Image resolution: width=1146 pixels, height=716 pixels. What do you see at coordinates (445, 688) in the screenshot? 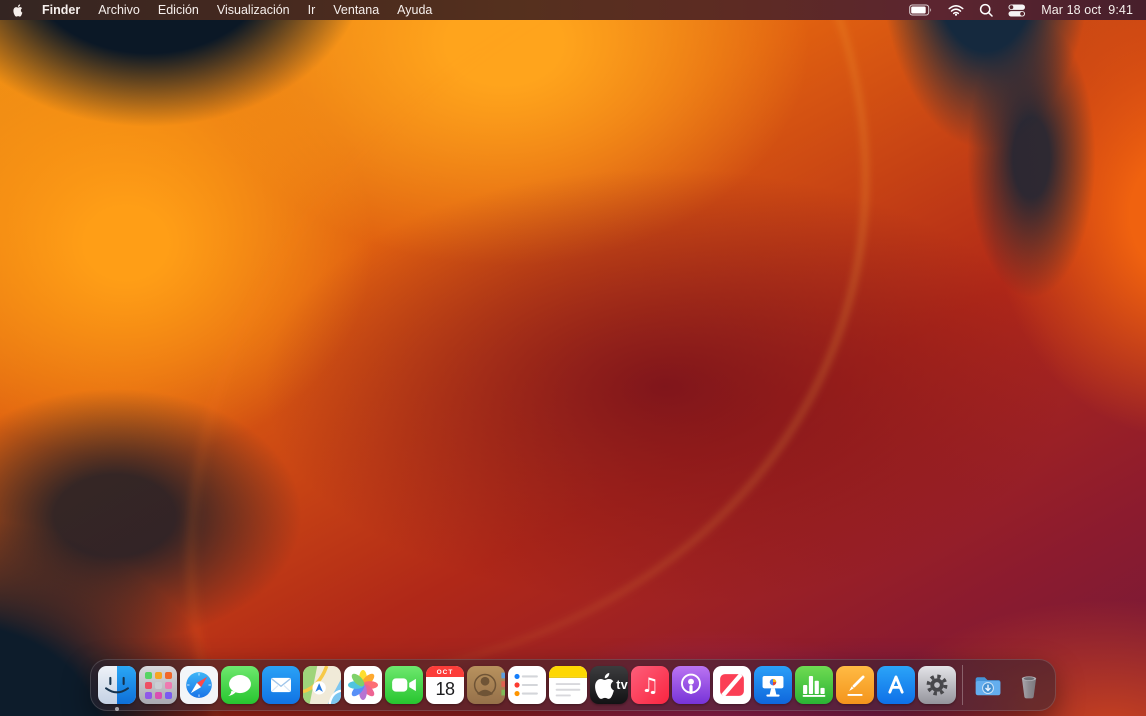
I see `calendar-day: 18` at bounding box center [445, 688].